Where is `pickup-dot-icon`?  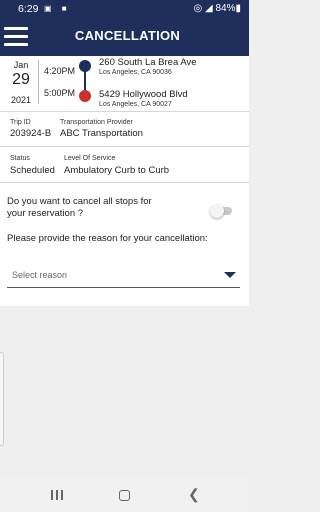 pickup-dot-icon is located at coordinates (85, 66).